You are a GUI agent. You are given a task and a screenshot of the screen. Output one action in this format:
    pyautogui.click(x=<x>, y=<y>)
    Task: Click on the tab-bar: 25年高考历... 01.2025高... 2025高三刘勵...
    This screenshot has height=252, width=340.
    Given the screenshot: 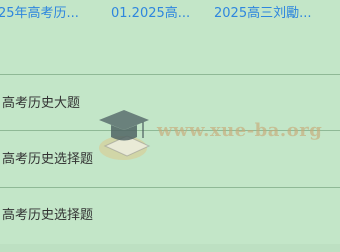 What is the action you would take?
    pyautogui.click(x=170, y=15)
    